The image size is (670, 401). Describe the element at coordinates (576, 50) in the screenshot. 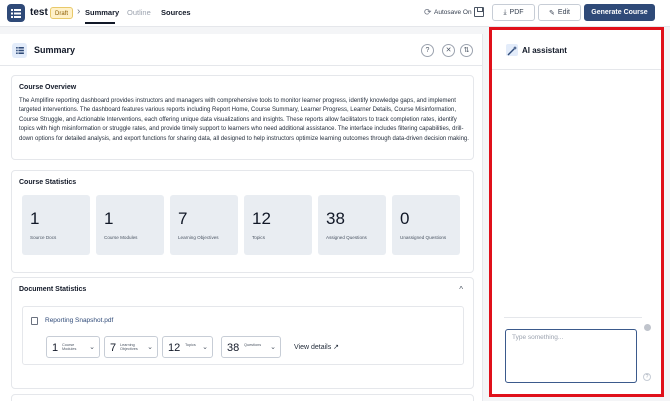

I see `ai-assistant-header: AI assistant` at that location.